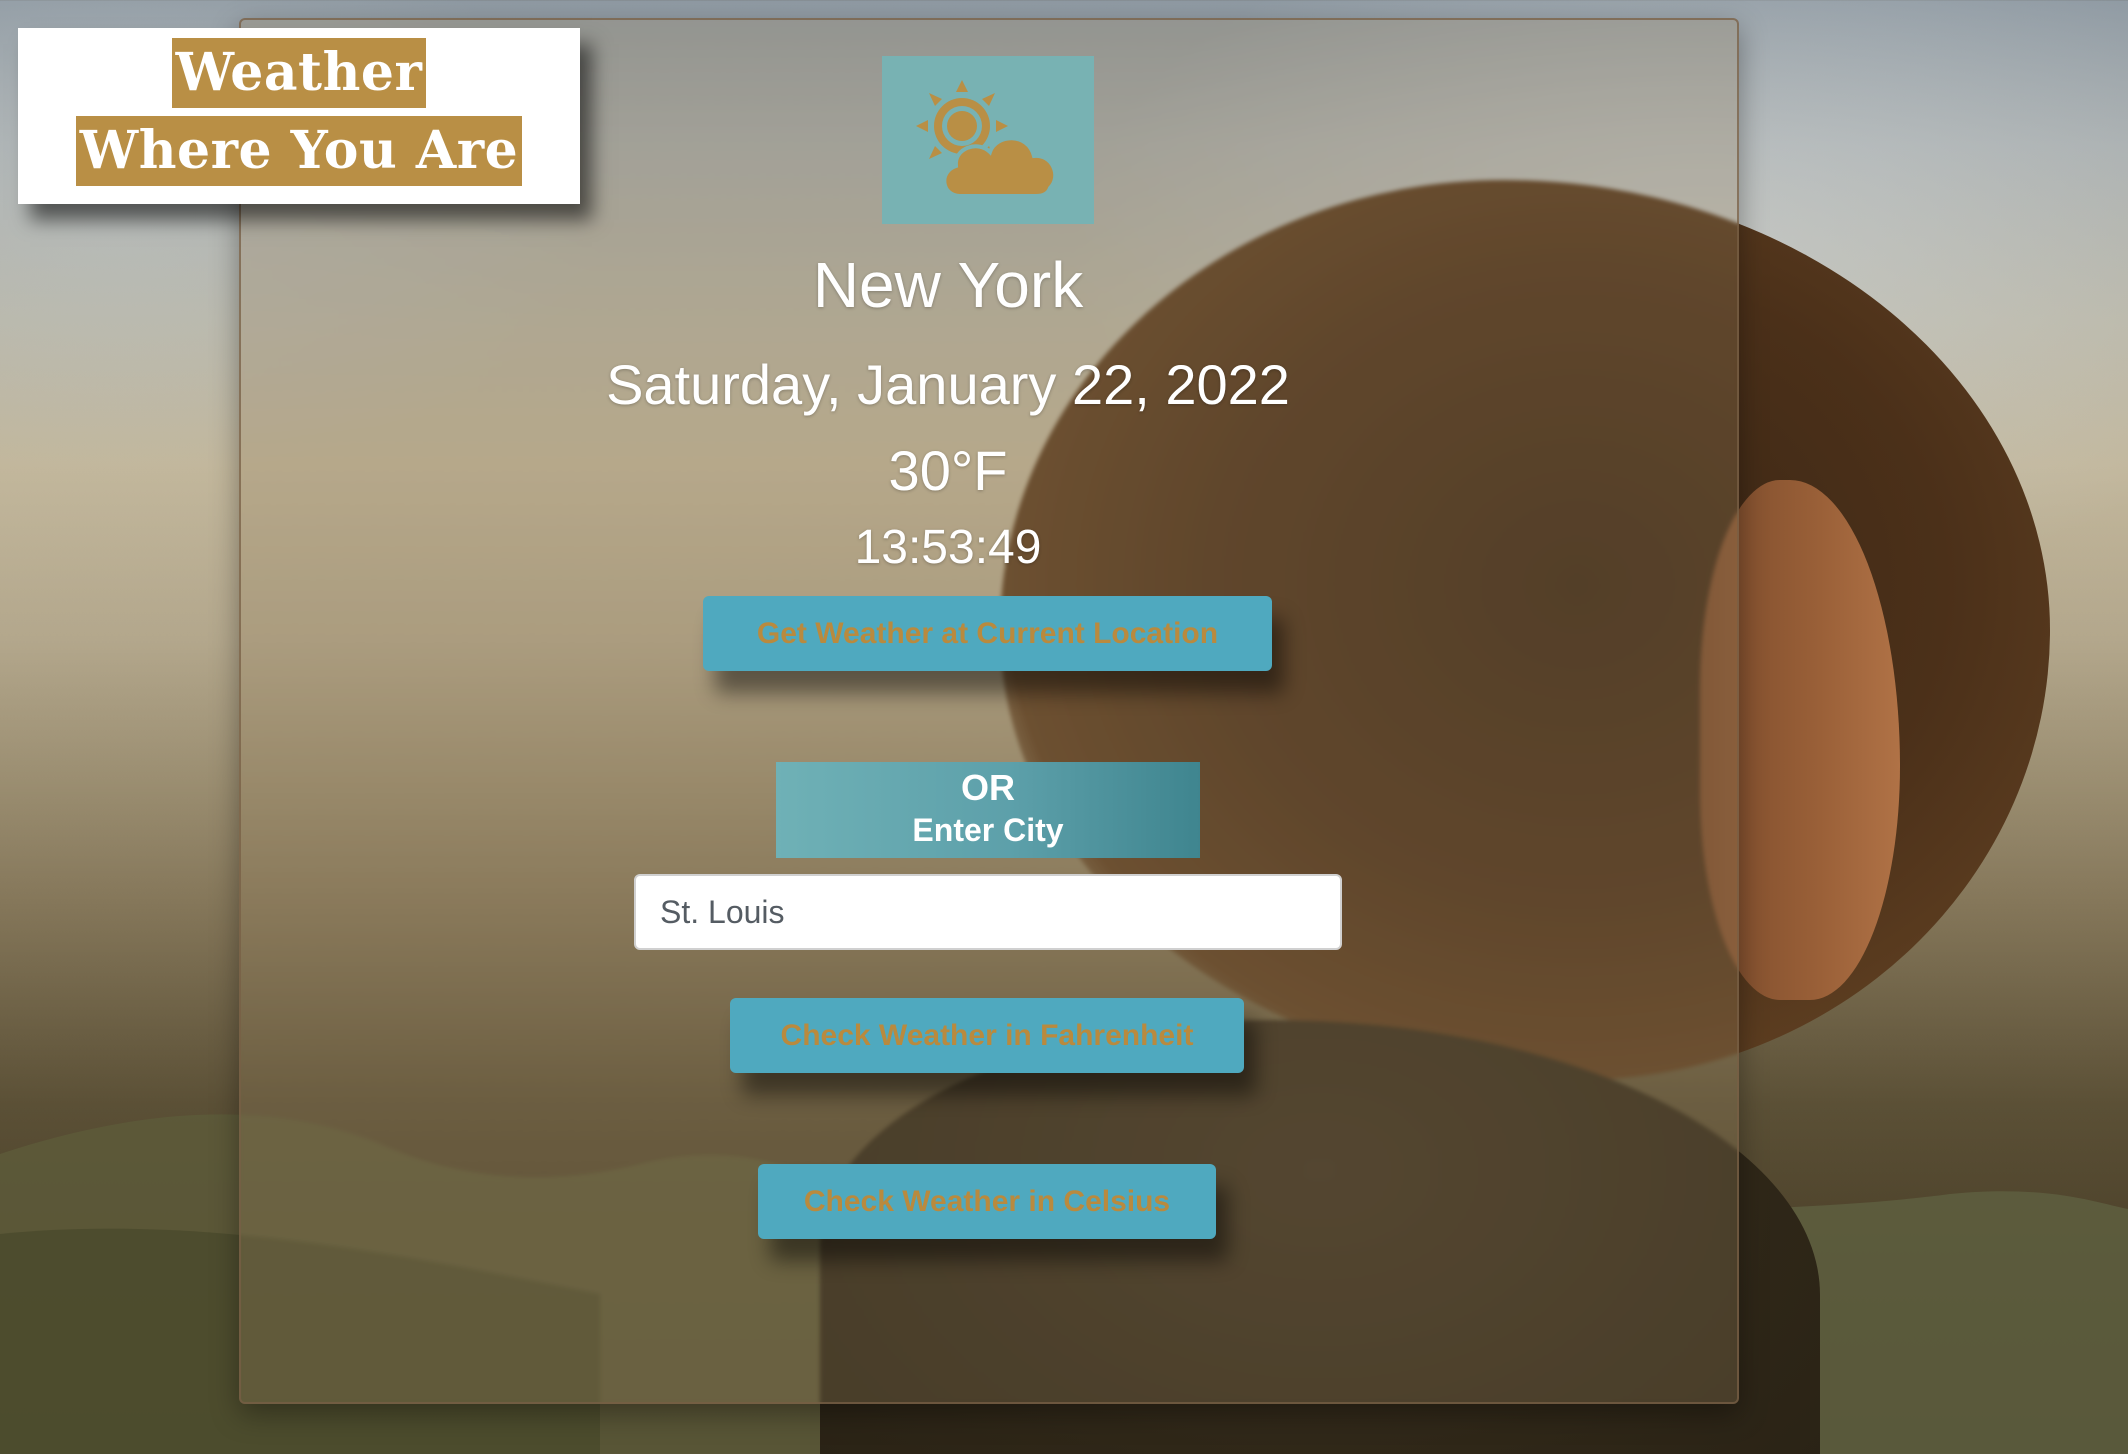 This screenshot has width=2128, height=1454. Describe the element at coordinates (948, 285) in the screenshot. I see `city-name: New York` at that location.